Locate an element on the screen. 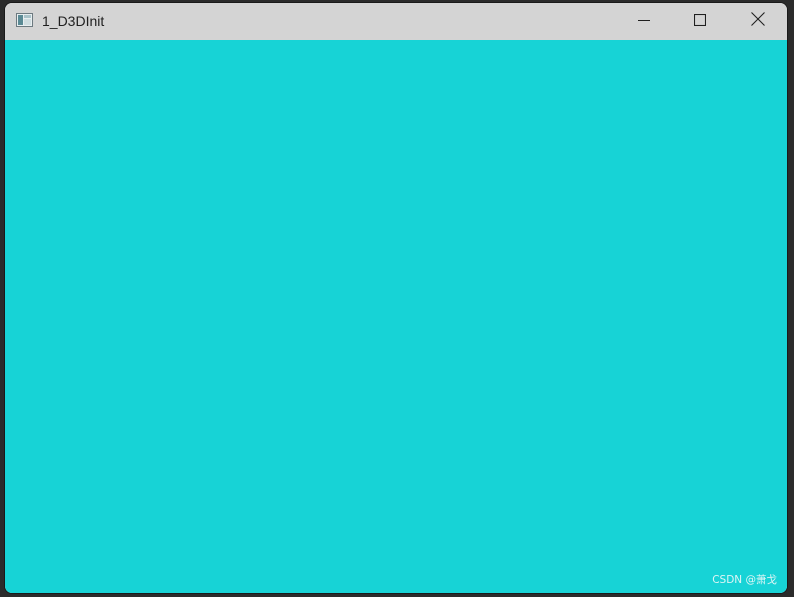  close-button is located at coordinates (757, 21).